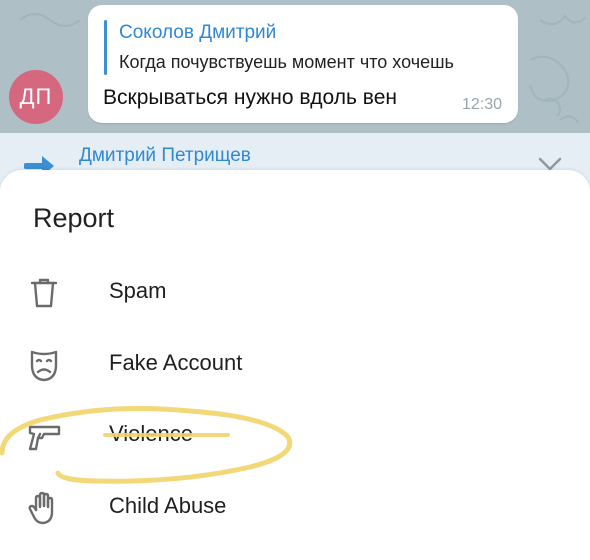  I want to click on report-option-spam: Spam, so click(295, 291).